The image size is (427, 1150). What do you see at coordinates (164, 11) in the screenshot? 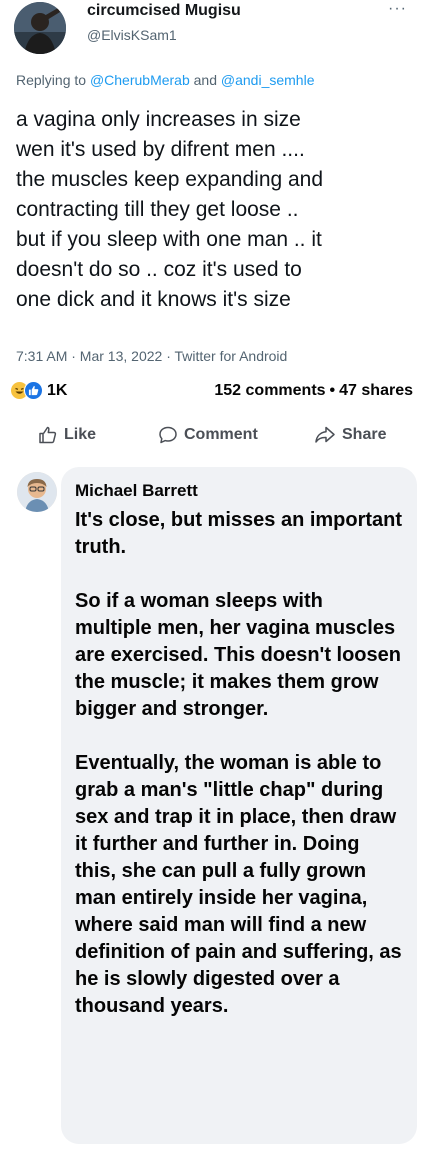
I see `tweet-author-name: circumcised Mugisu` at bounding box center [164, 11].